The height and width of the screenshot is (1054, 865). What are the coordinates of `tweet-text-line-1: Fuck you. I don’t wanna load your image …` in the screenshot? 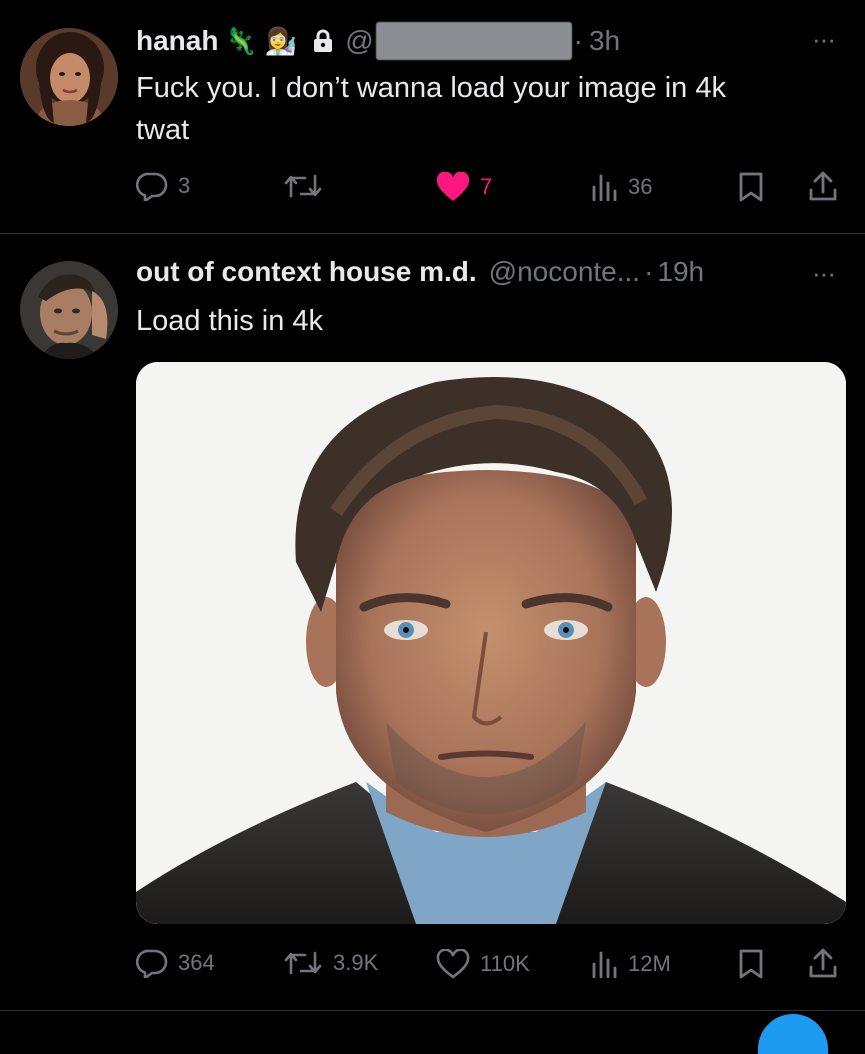 It's located at (431, 88).